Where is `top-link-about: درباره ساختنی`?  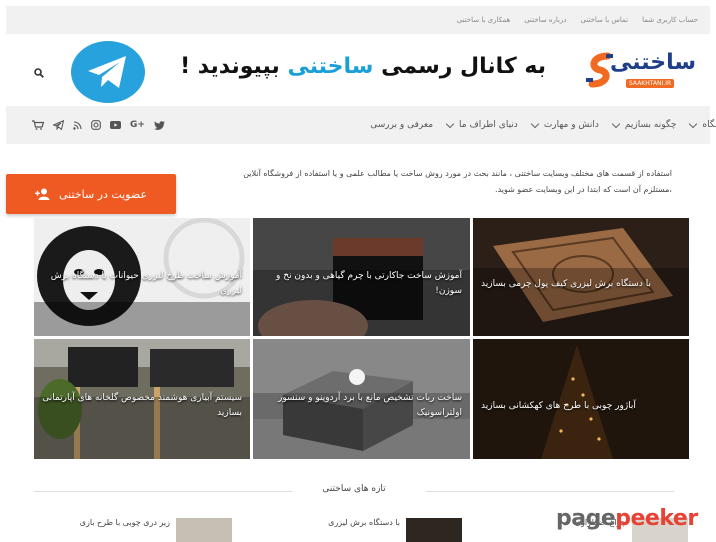
top-link-about: درباره ساختنی is located at coordinates (545, 20).